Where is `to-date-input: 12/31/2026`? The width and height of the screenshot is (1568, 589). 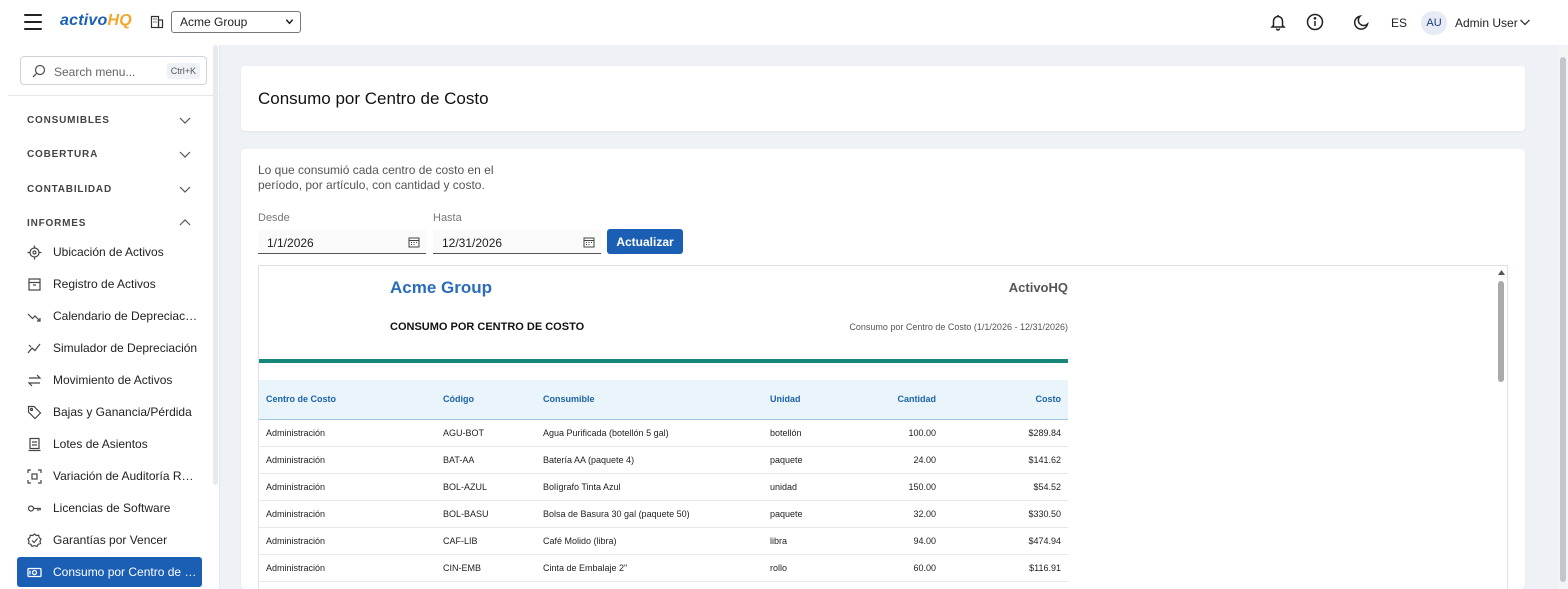 to-date-input: 12/31/2026 is located at coordinates (517, 242).